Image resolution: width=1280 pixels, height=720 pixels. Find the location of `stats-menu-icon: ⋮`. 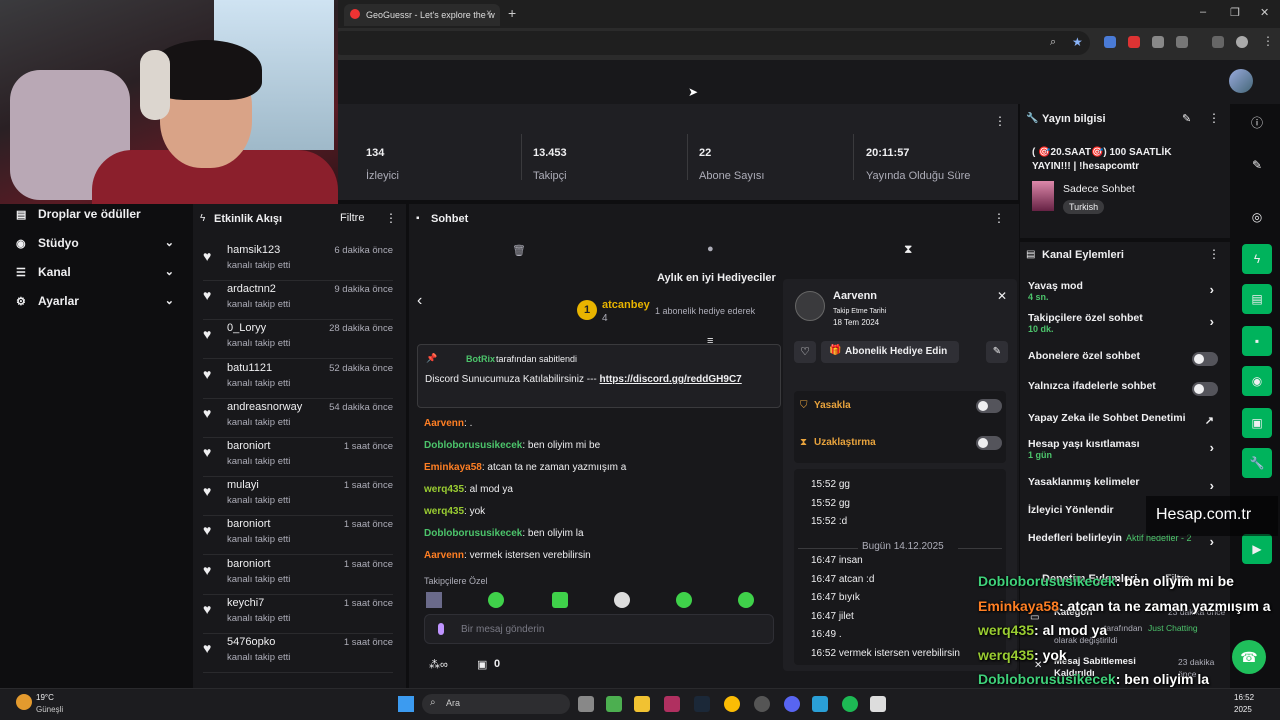

stats-menu-icon: ⋮ is located at coordinates (1000, 121).